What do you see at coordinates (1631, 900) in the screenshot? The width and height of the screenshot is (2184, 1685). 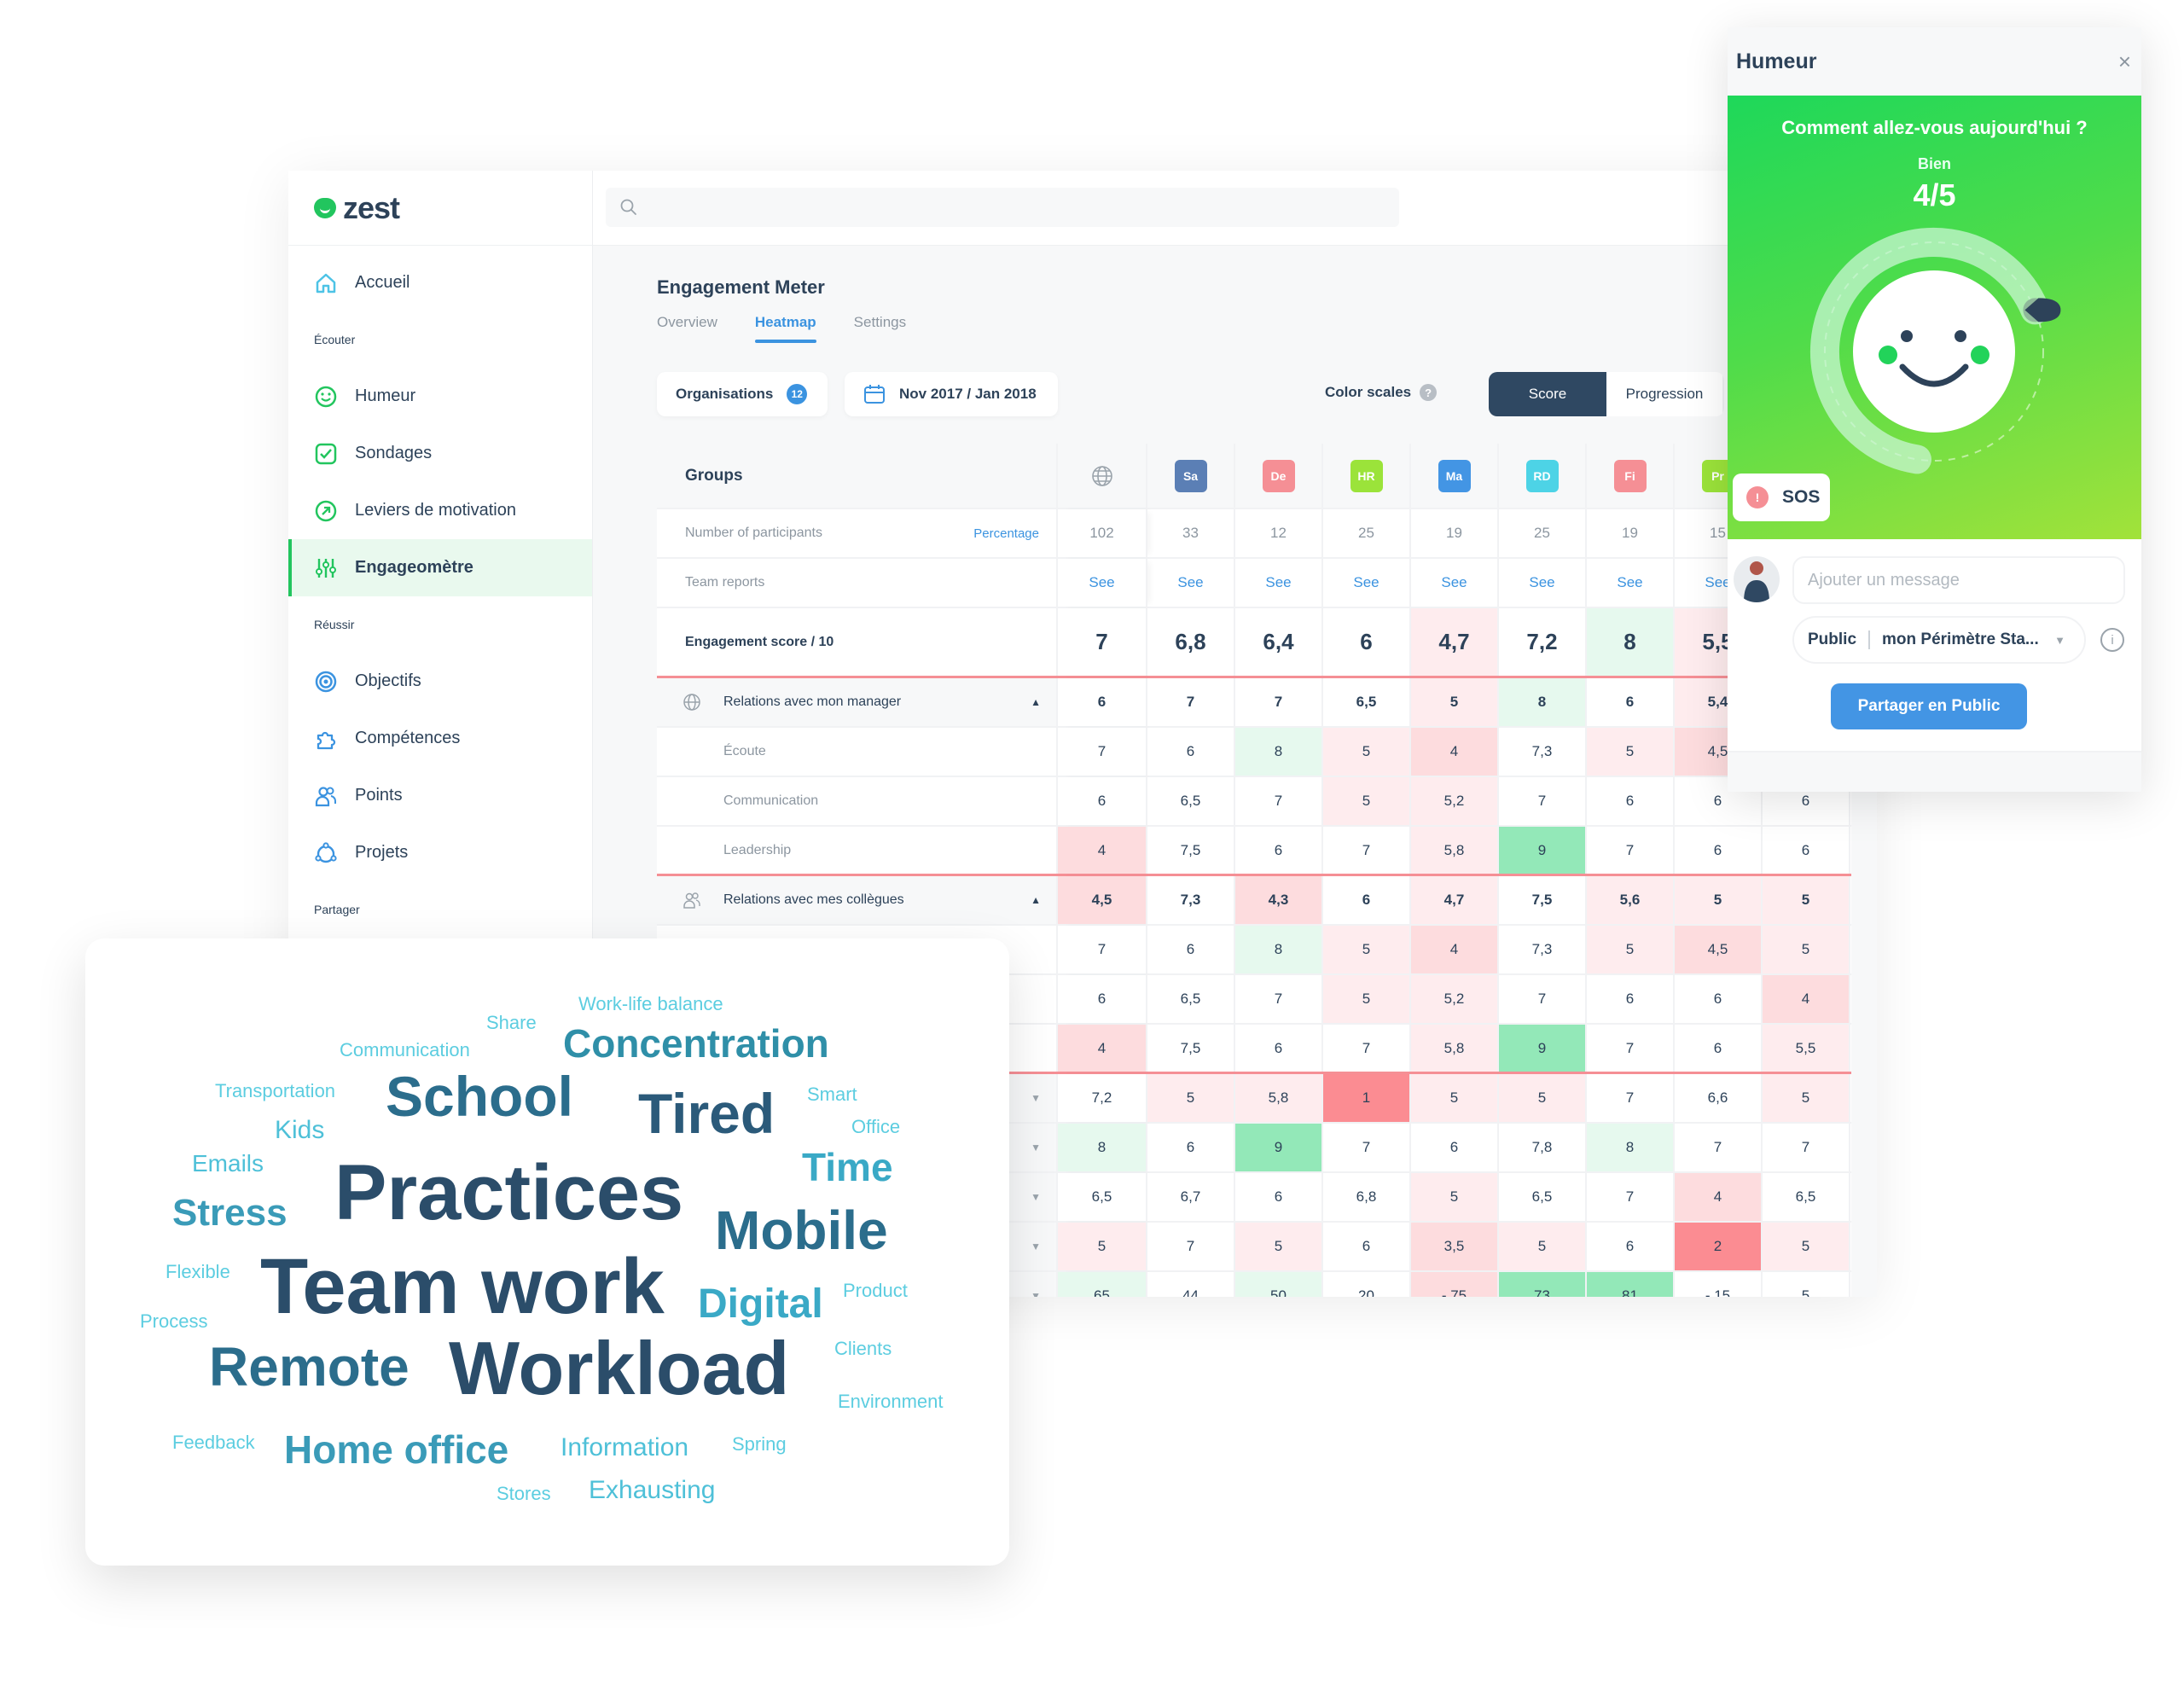 I see `heatmap-cell: 5,6` at bounding box center [1631, 900].